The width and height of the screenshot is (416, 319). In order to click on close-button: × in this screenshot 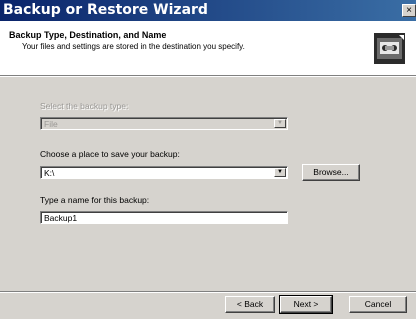, I will do `click(409, 10)`.